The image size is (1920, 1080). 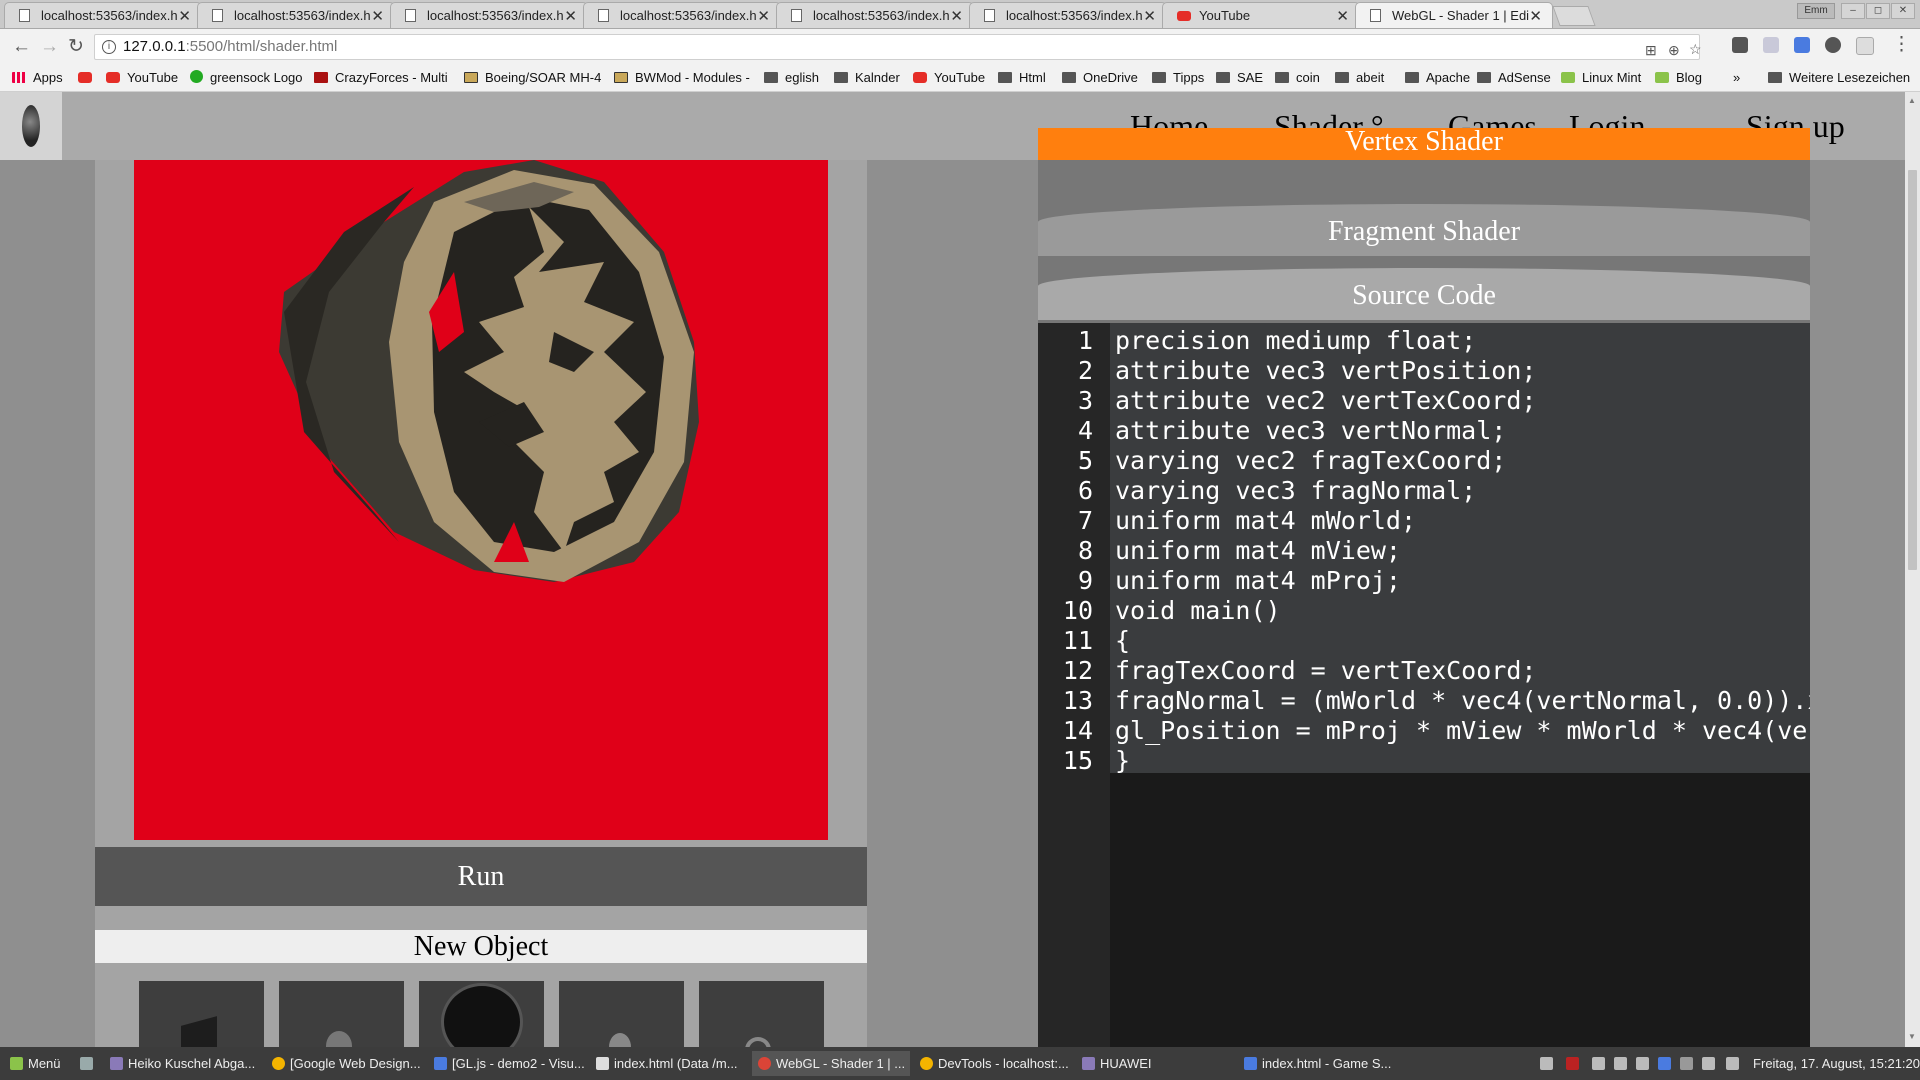 What do you see at coordinates (1156, 1063) in the screenshot?
I see `taskbar-item: HUAWEI` at bounding box center [1156, 1063].